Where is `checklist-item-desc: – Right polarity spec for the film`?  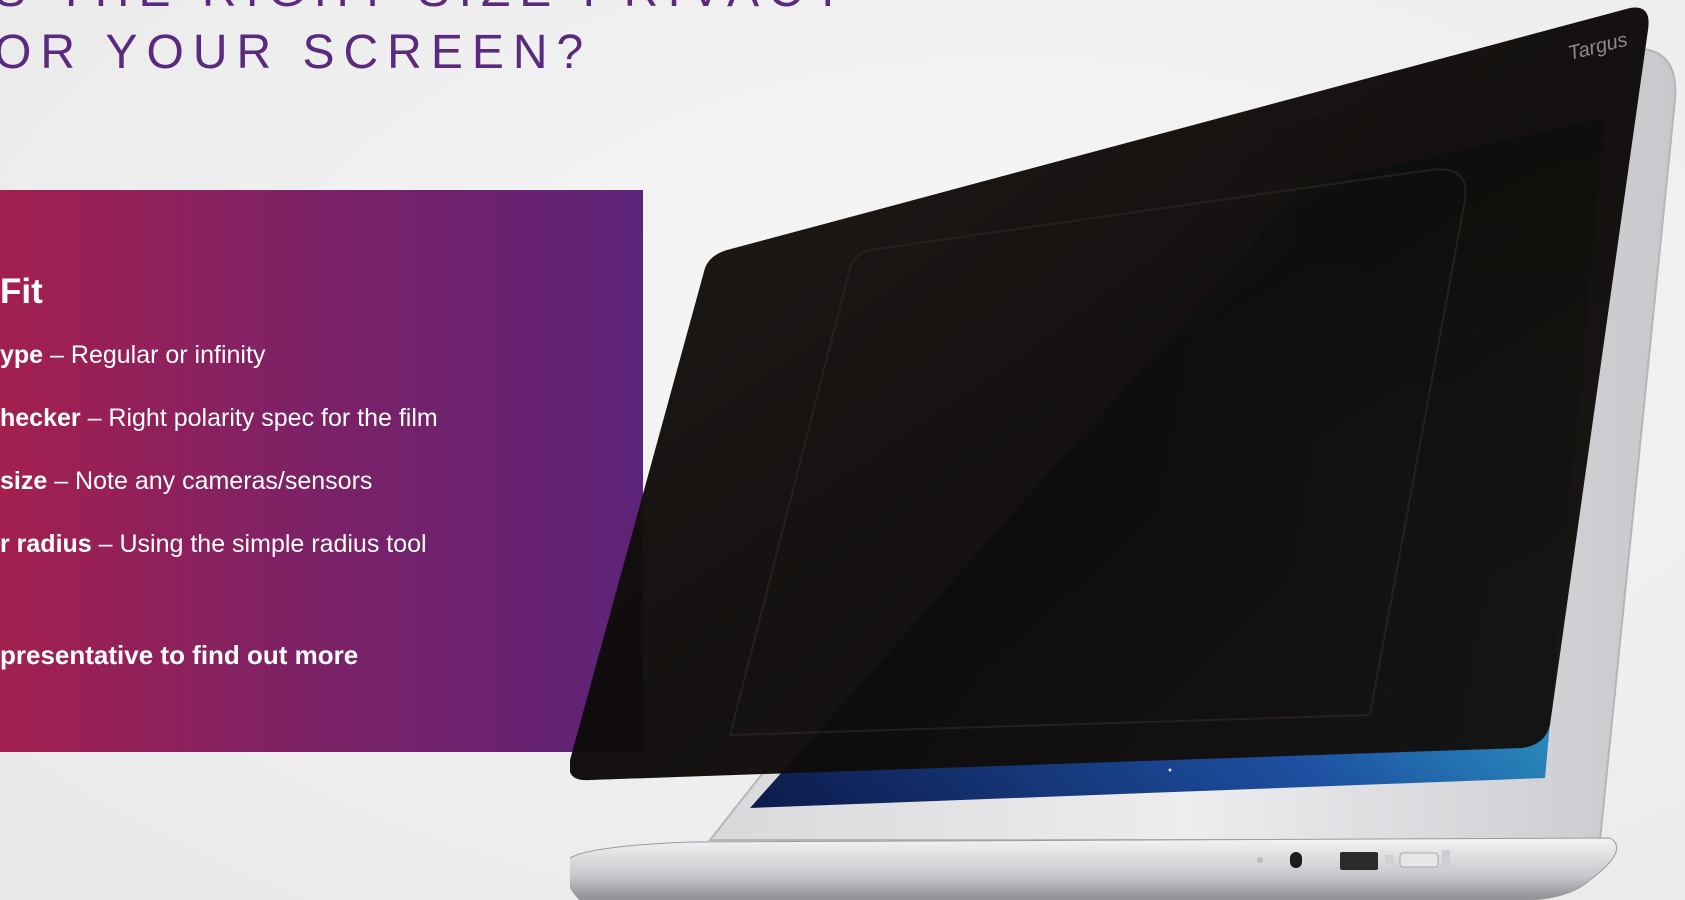
checklist-item-desc: – Right polarity spec for the film is located at coordinates (259, 418).